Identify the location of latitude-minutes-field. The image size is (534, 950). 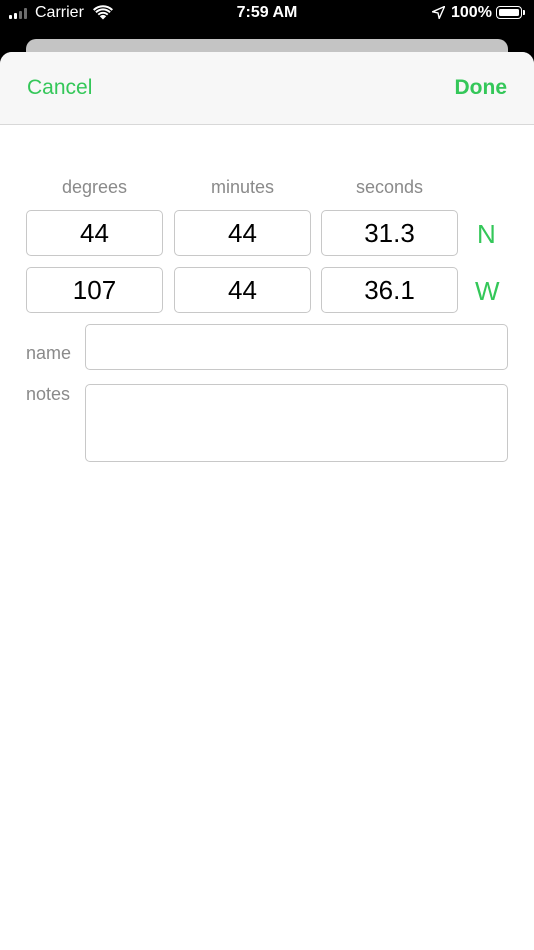
(242, 233).